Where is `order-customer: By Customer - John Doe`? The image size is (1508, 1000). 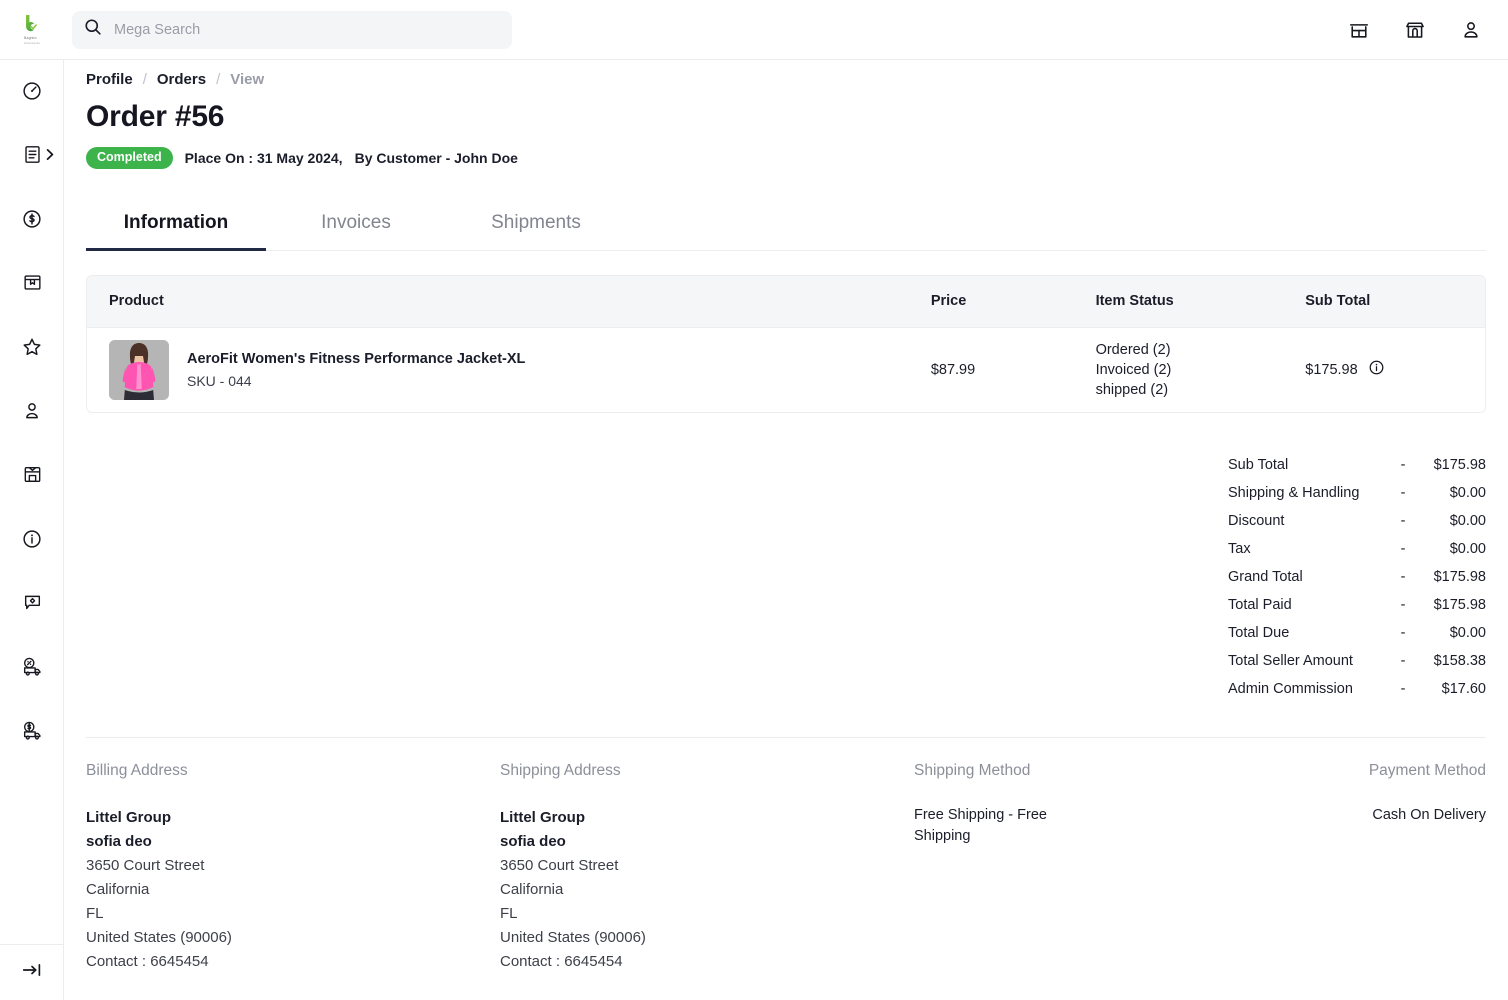 order-customer: By Customer - John Doe is located at coordinates (436, 157).